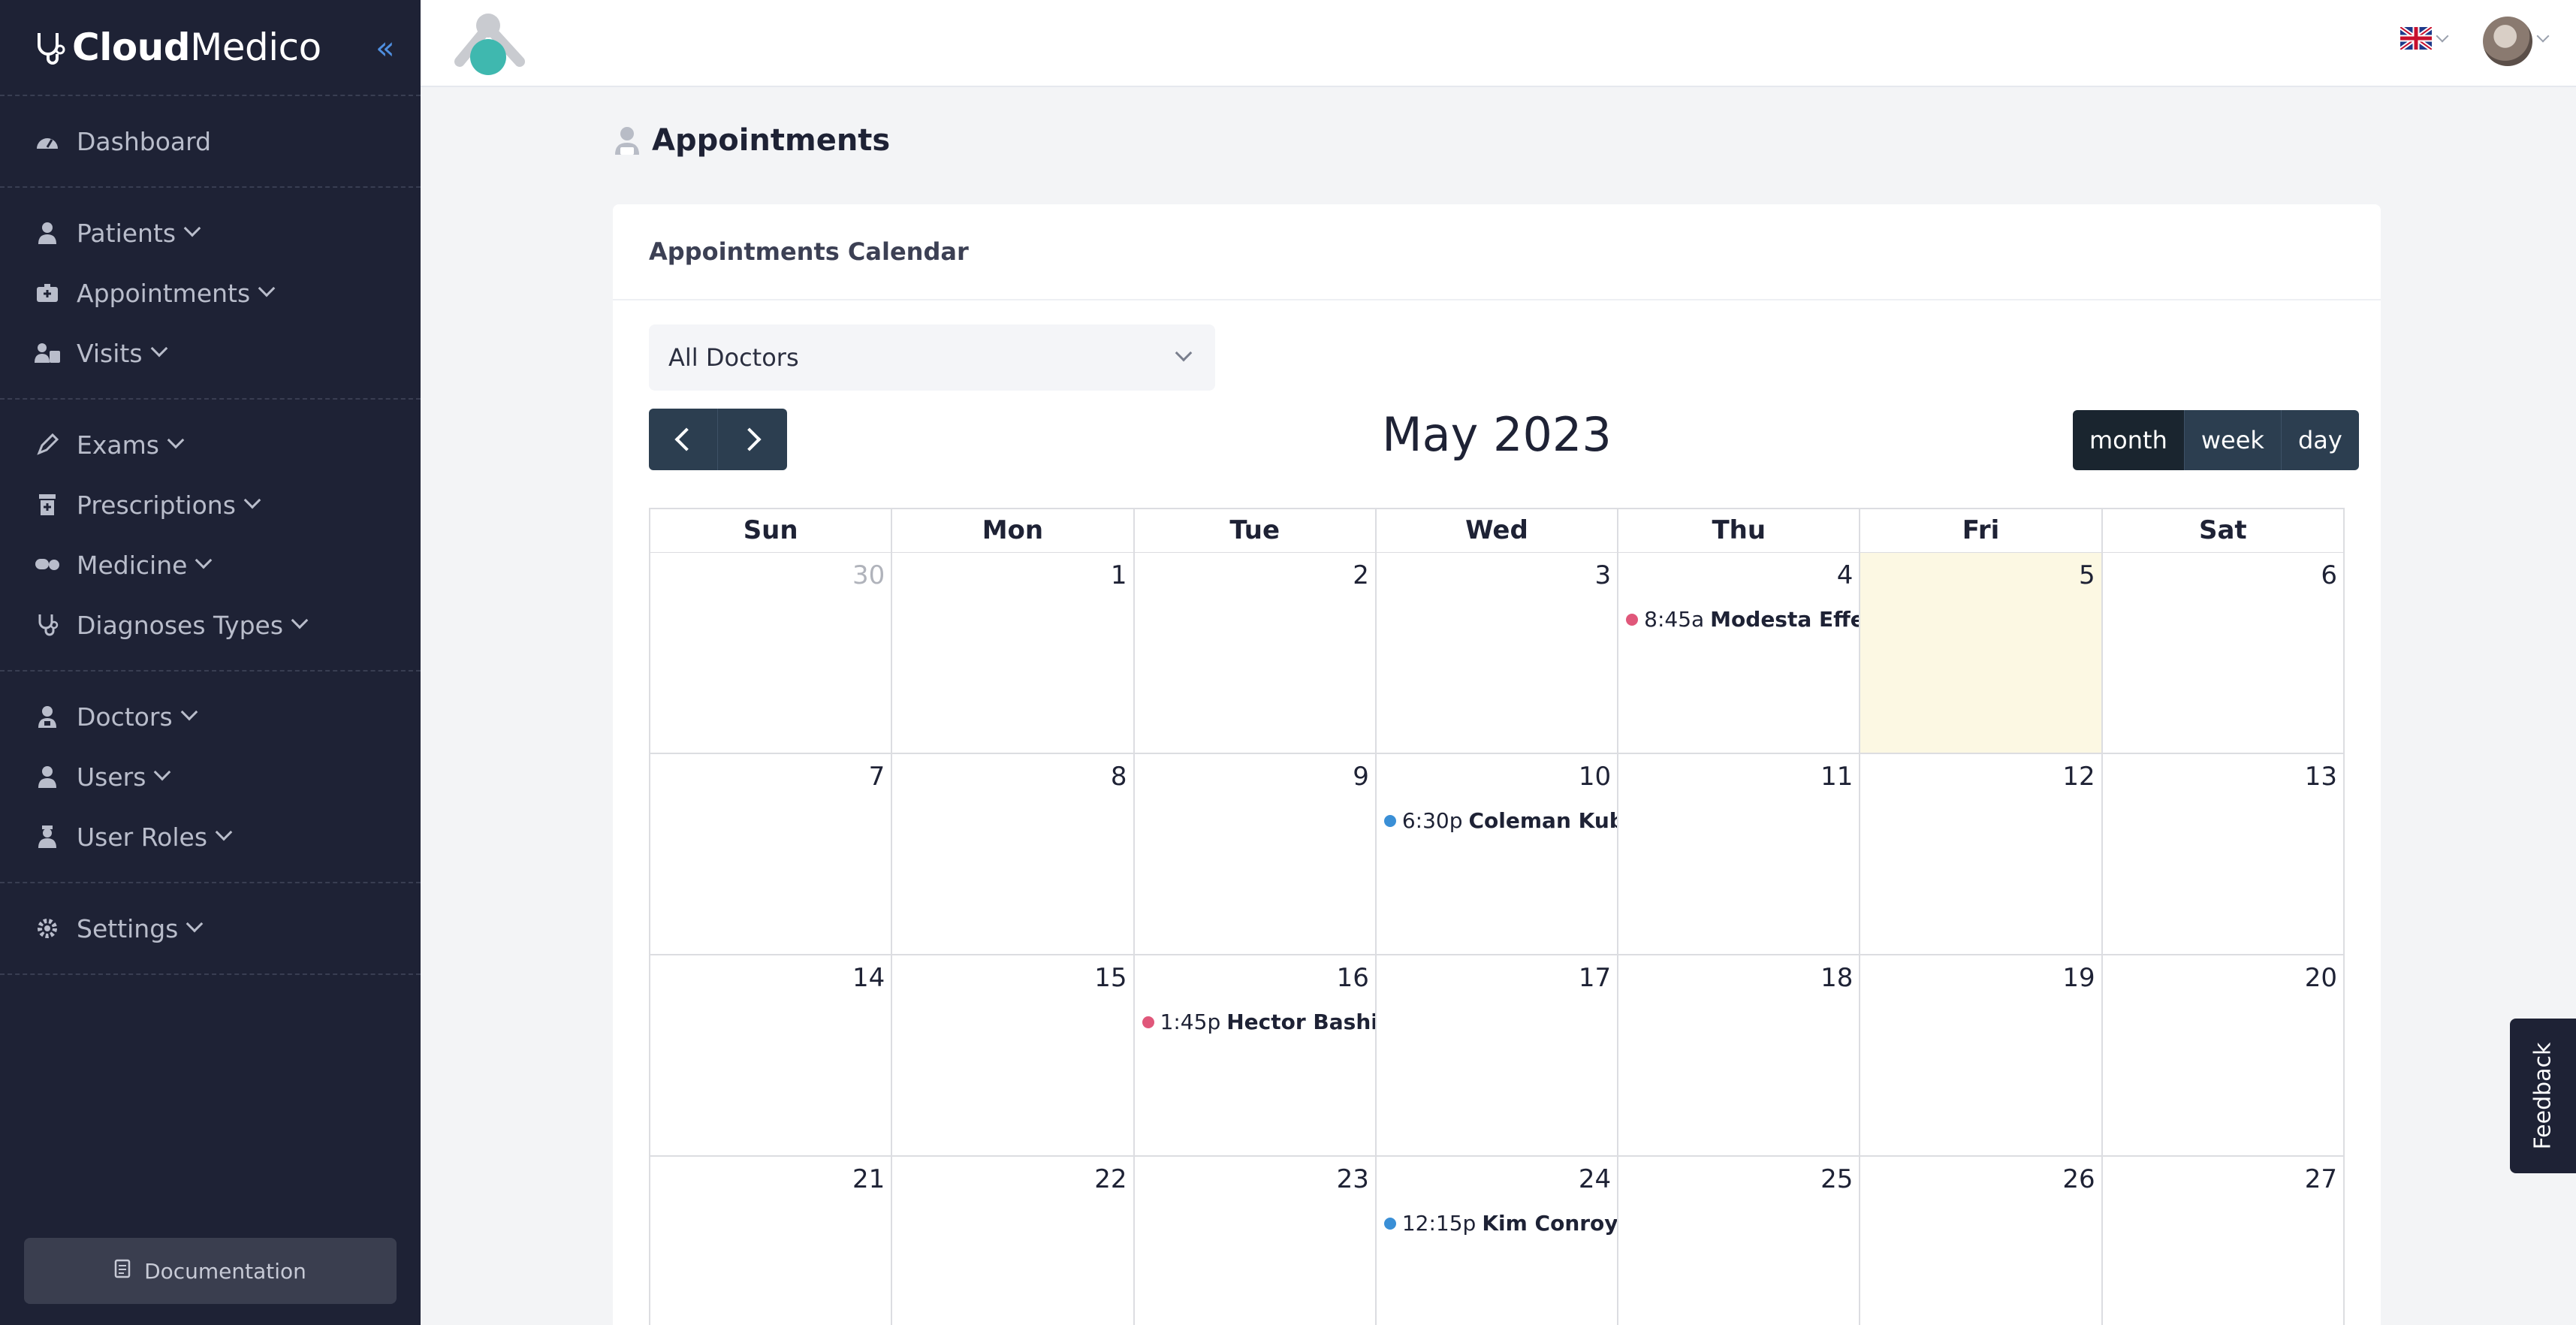  I want to click on month-view-button: month, so click(2128, 440).